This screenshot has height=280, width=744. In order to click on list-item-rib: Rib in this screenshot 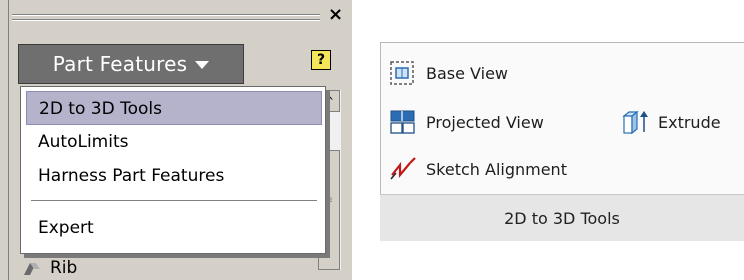, I will do `click(49, 268)`.